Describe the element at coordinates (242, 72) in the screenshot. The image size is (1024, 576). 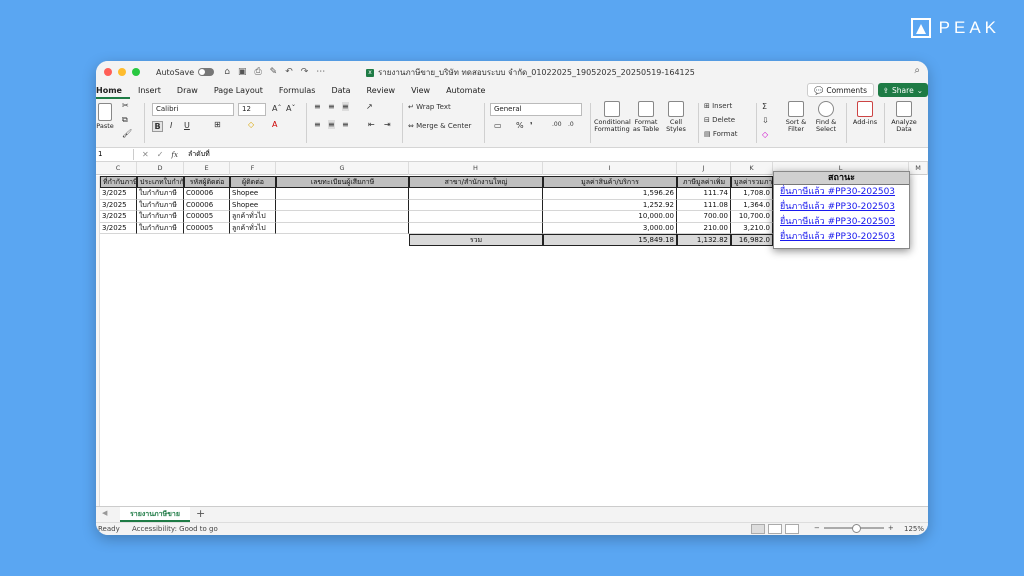
I see `save-icon: ▣` at that location.